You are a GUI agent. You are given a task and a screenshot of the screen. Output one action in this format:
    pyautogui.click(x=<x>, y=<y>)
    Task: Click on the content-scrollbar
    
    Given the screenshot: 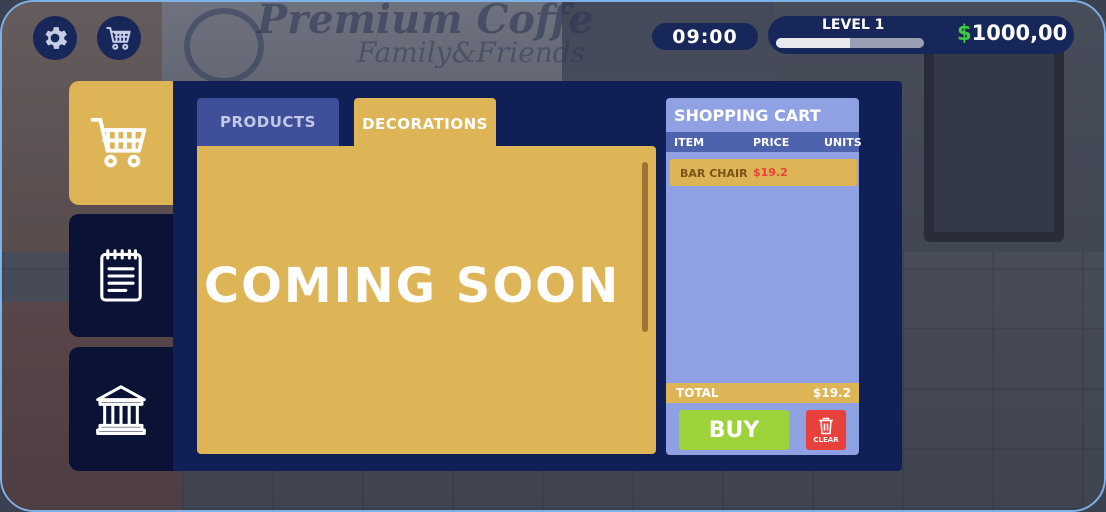 What is the action you would take?
    pyautogui.click(x=645, y=247)
    